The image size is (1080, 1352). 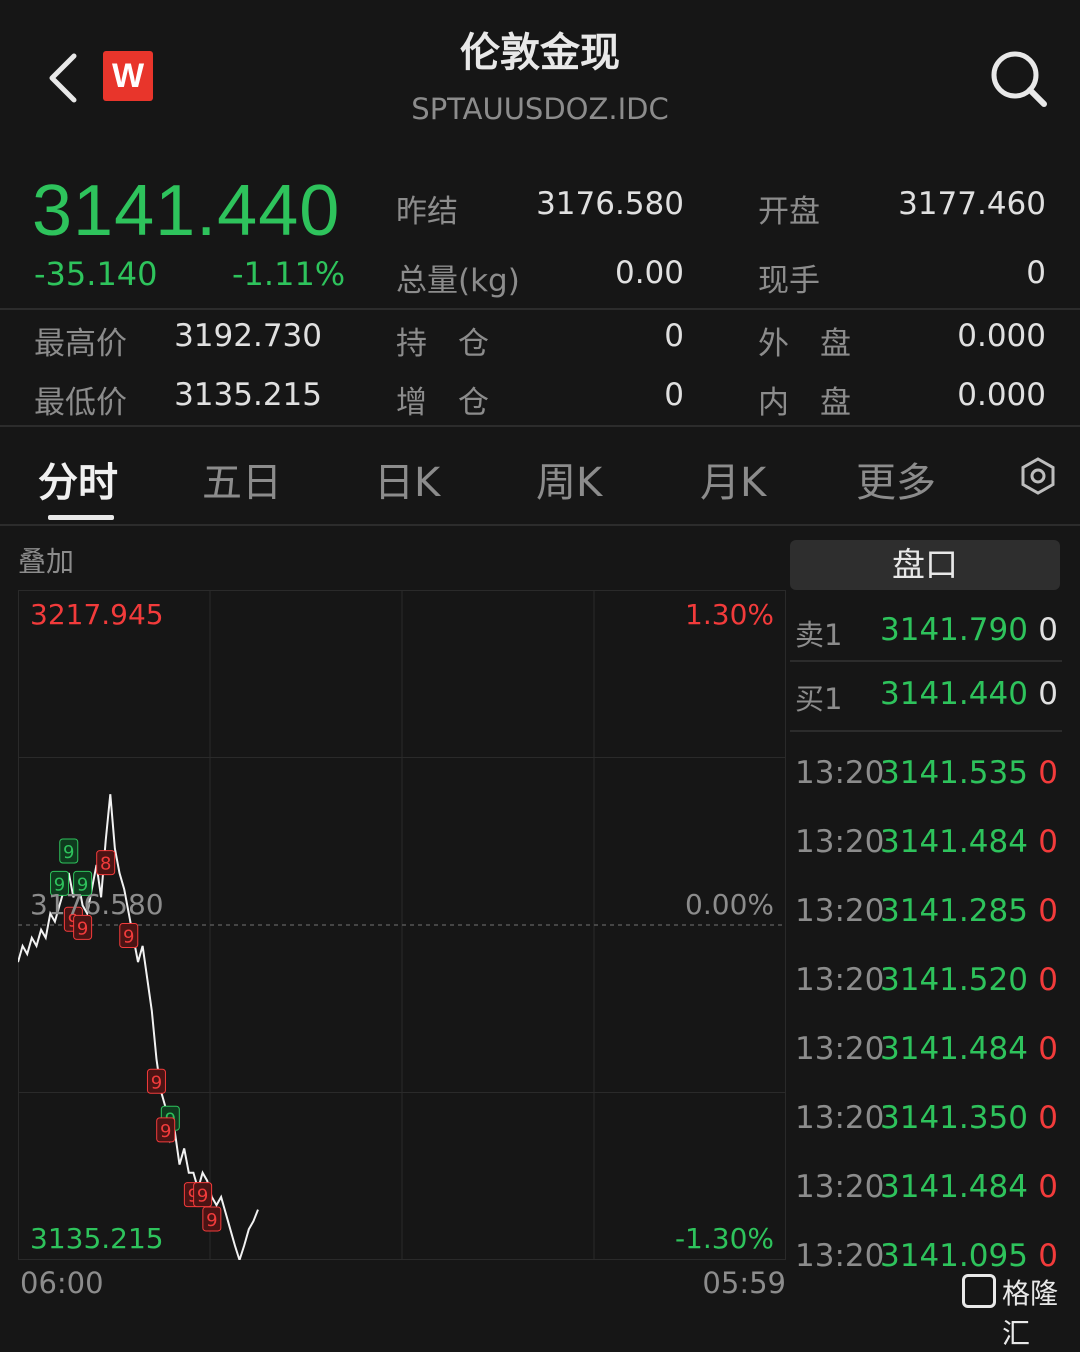 I want to click on chart-settings-button, so click(x=1038, y=476).